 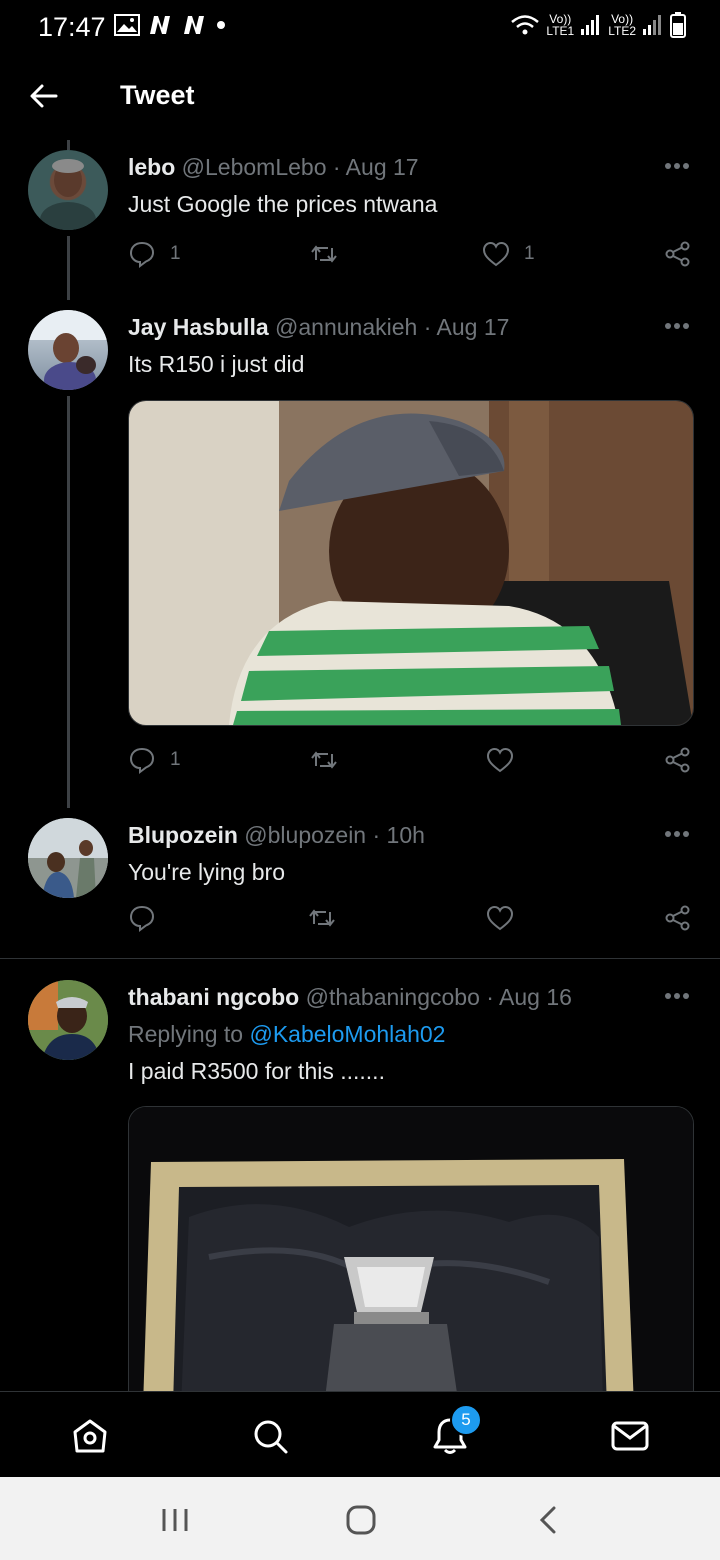 I want to click on author-handle: @annunakieh, so click(x=346, y=327).